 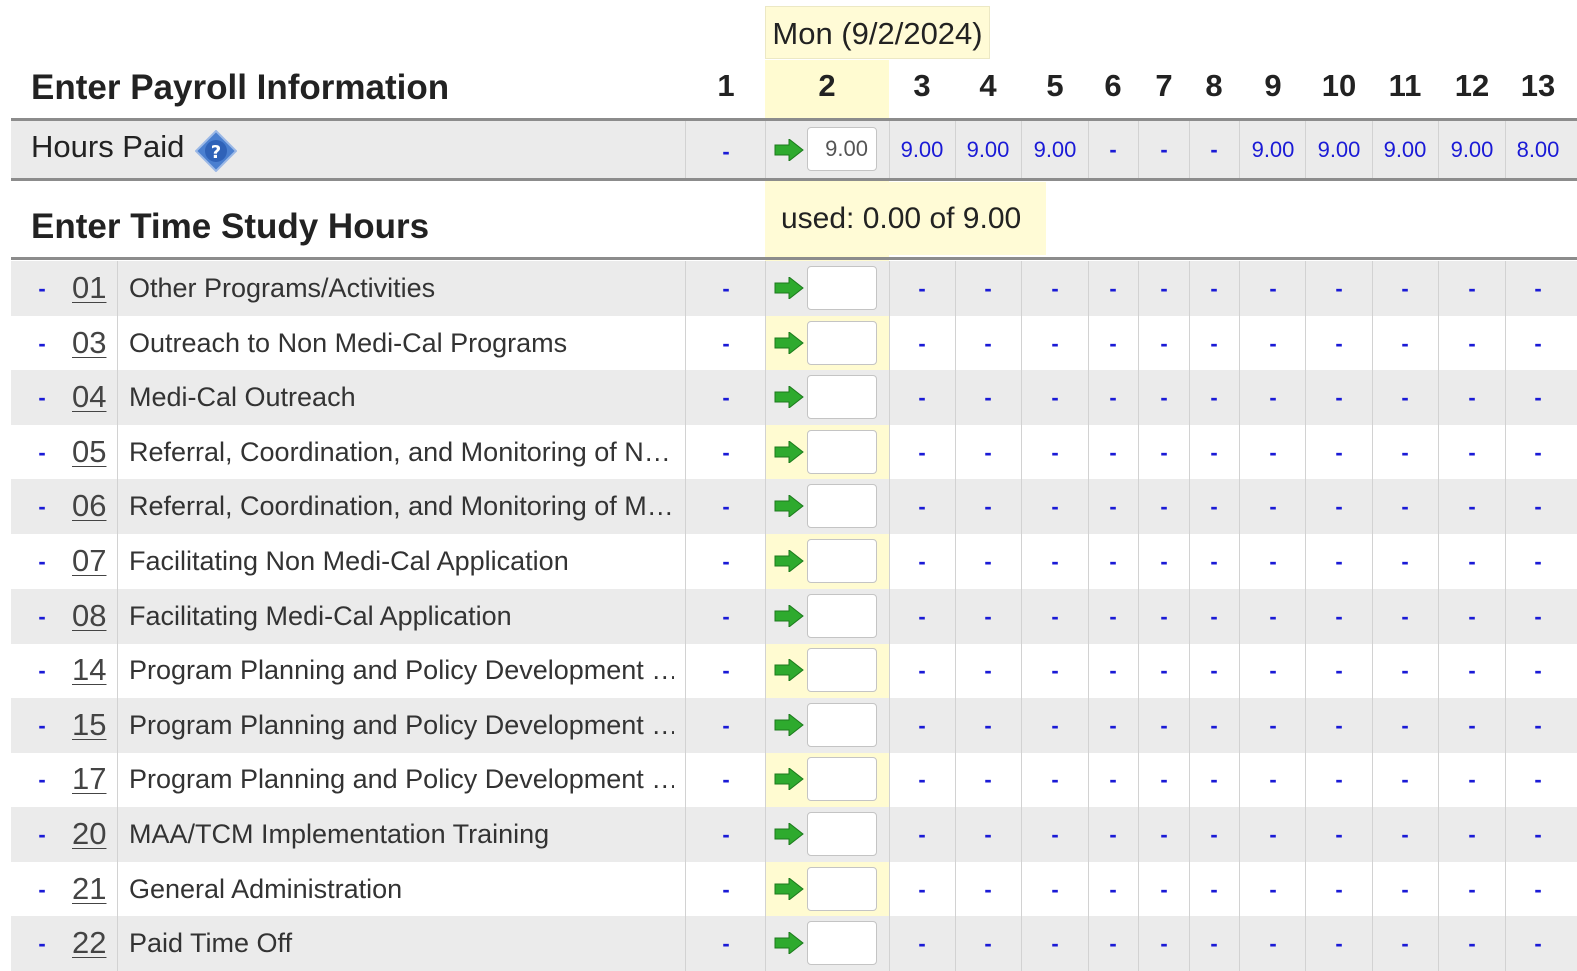 I want to click on hours-paid-day-5: 9.00, so click(x=1055, y=150).